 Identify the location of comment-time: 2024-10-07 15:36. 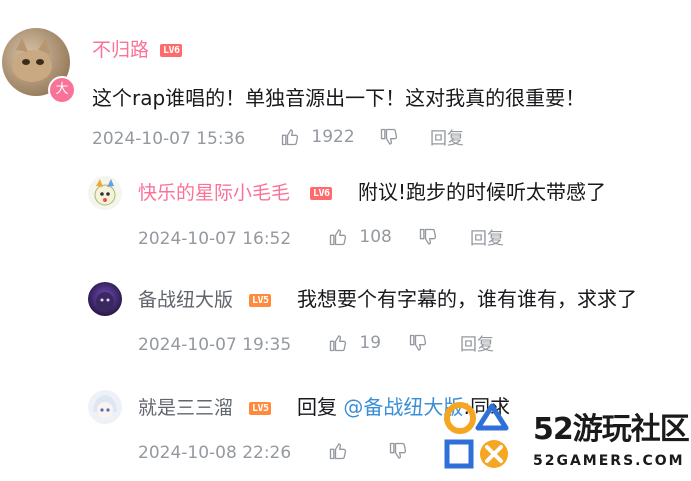
(169, 139).